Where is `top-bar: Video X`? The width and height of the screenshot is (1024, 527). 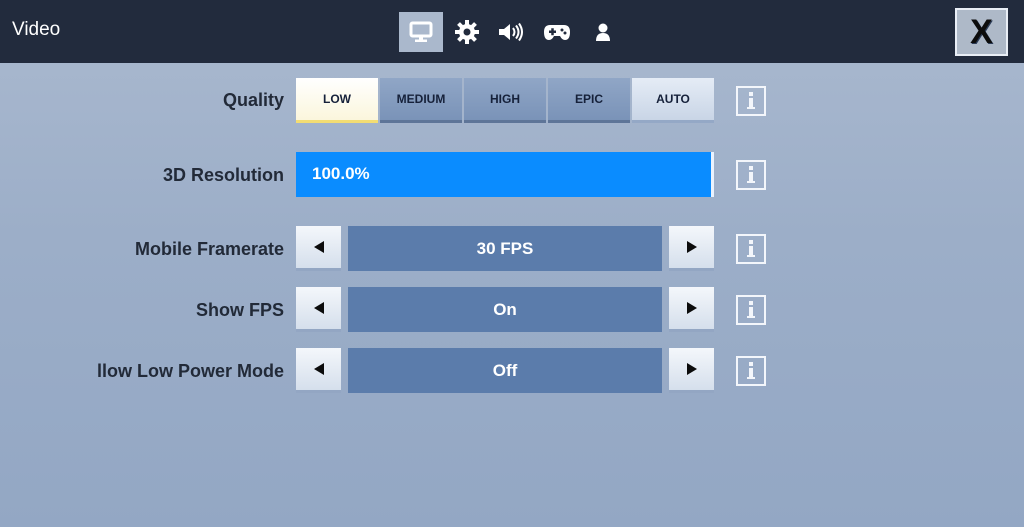
top-bar: Video X is located at coordinates (512, 31).